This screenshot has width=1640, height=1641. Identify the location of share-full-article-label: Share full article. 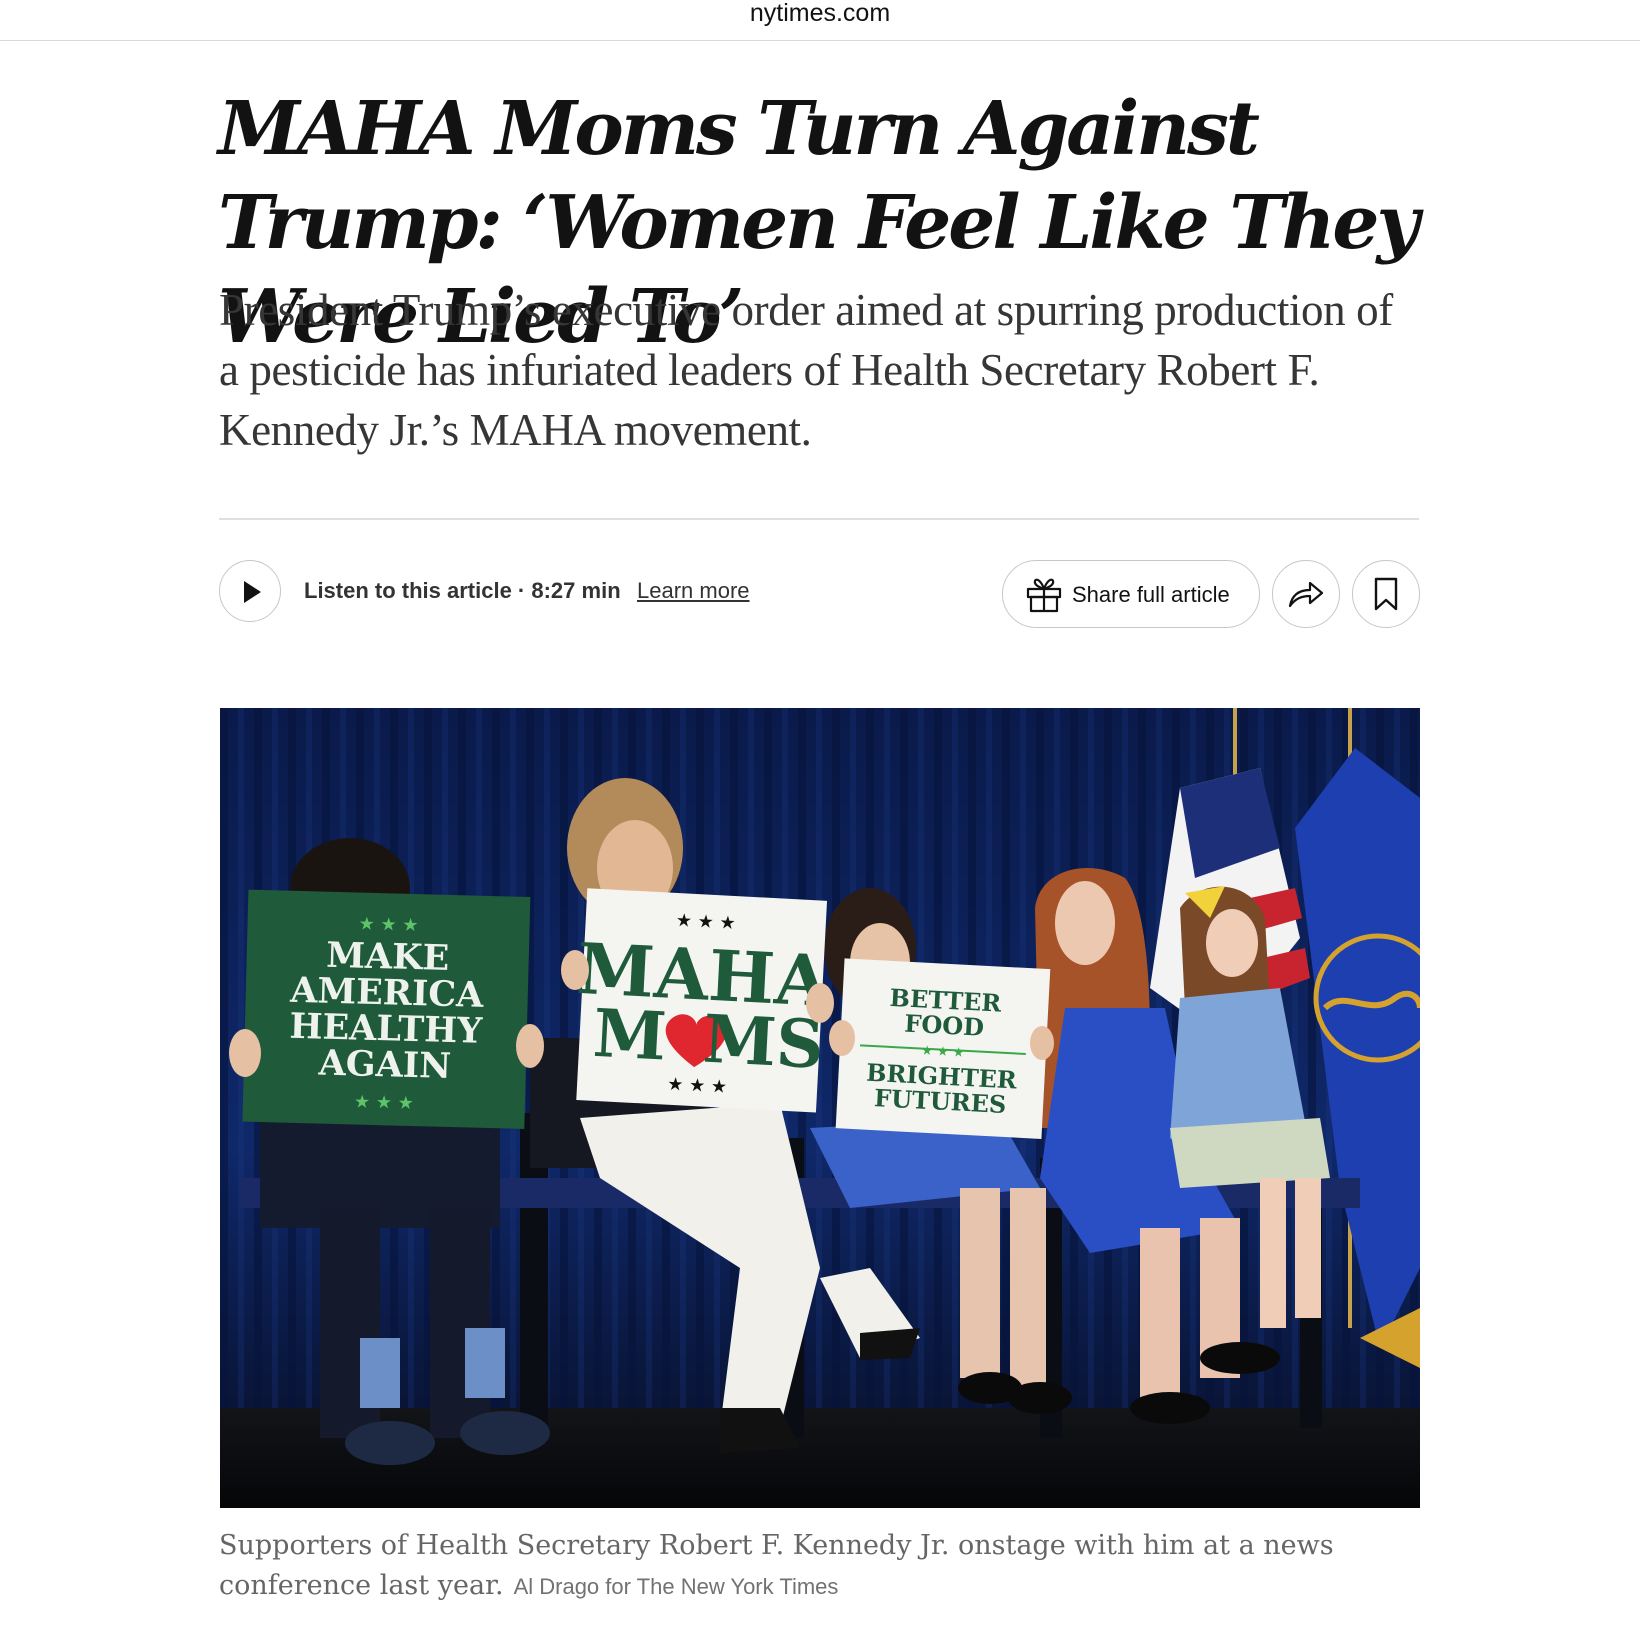
(1151, 594).